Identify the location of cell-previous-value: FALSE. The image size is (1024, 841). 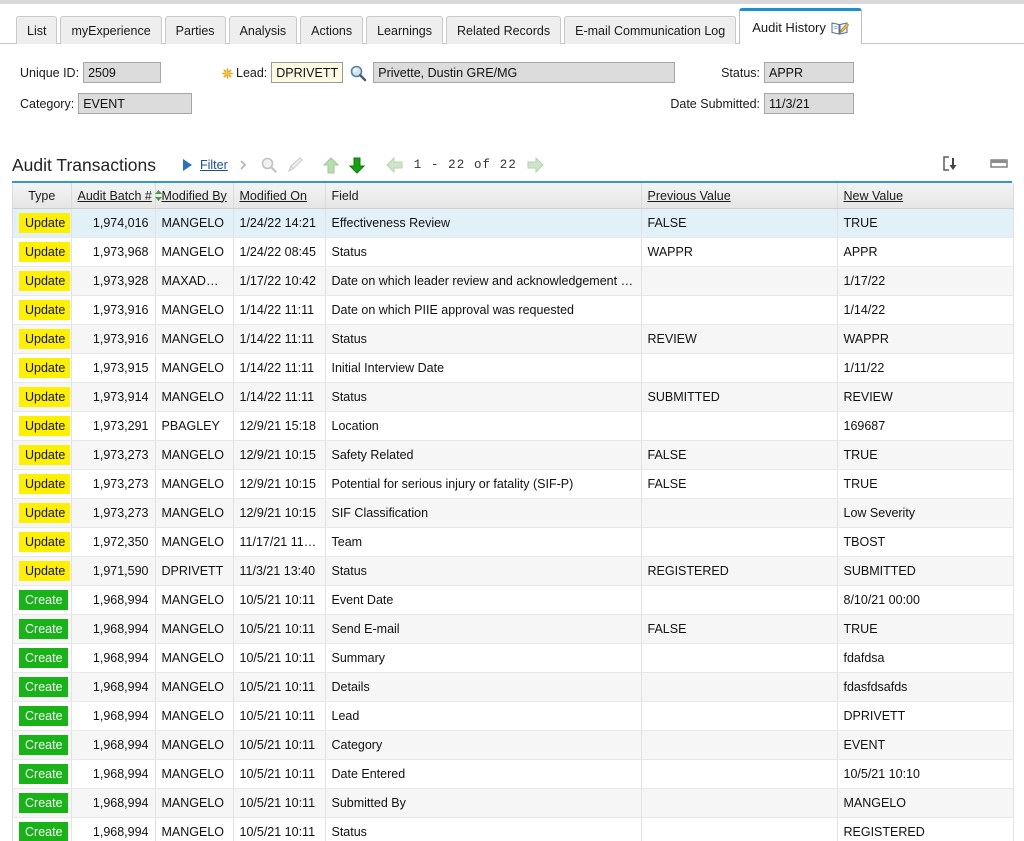
(739, 629).